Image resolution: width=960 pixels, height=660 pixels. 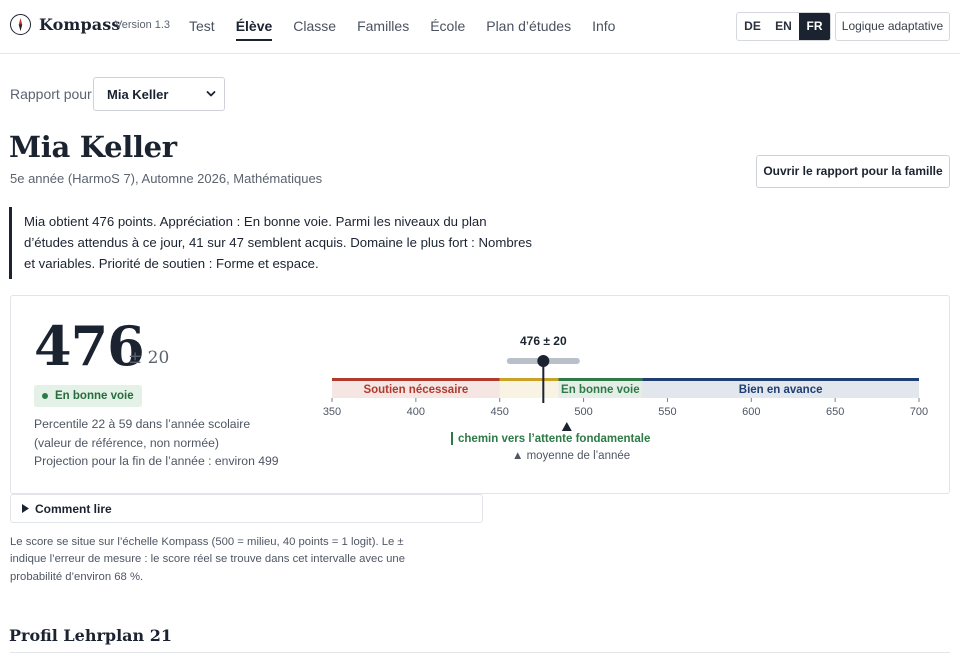 What do you see at coordinates (93, 147) in the screenshot?
I see `student-name-heading: Mia Keller` at bounding box center [93, 147].